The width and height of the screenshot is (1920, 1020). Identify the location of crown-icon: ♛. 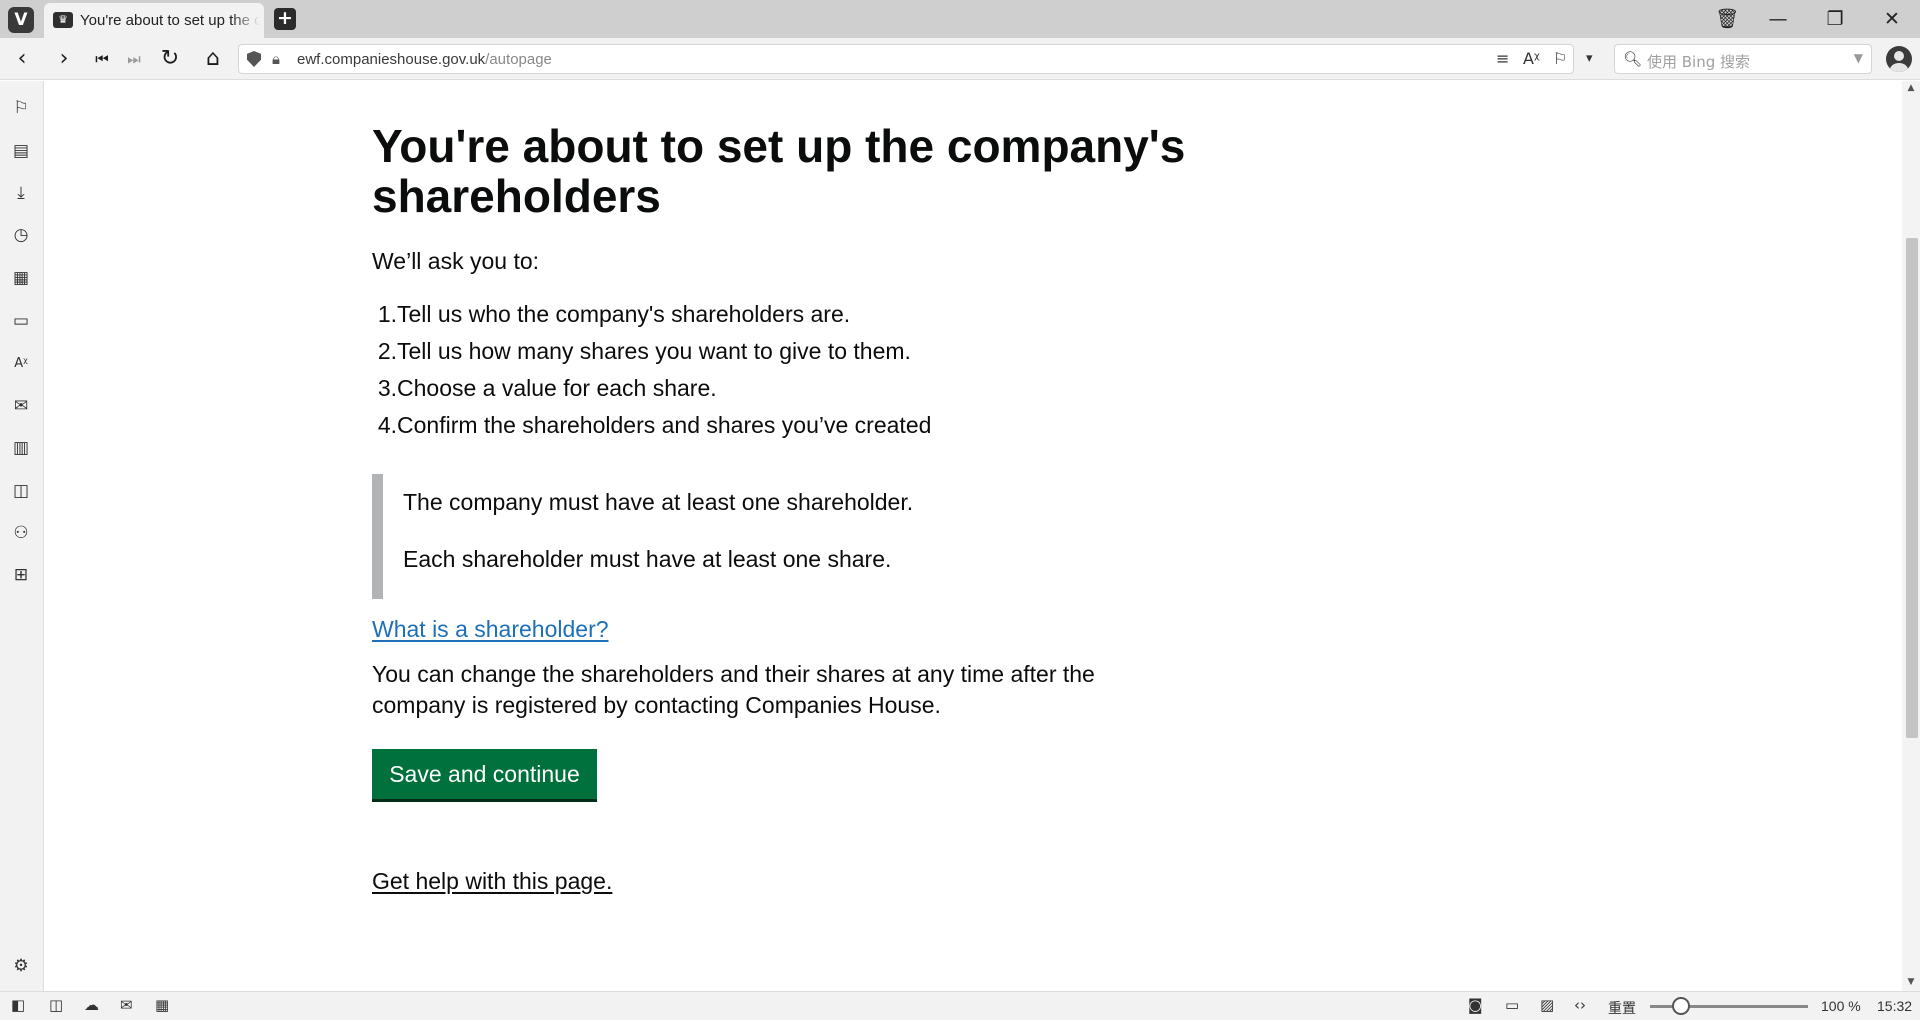
(63, 20).